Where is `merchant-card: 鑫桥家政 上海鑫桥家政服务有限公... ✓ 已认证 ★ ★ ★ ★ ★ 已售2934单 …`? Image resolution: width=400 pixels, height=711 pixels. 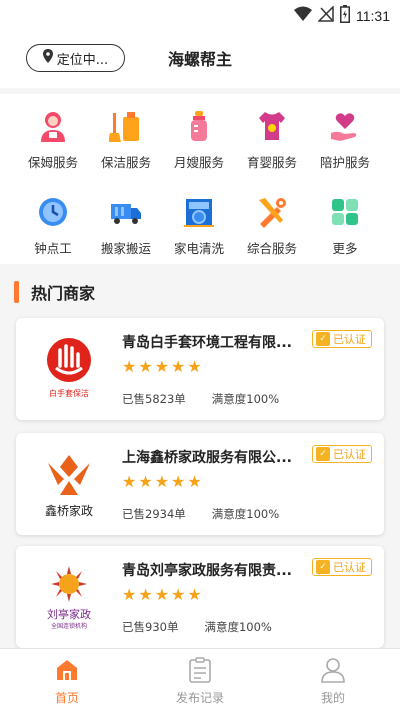 merchant-card: 鑫桥家政 上海鑫桥家政服务有限公... ✓ 已认证 ★ ★ ★ ★ ★ 已售2934单 … is located at coordinates (200, 484).